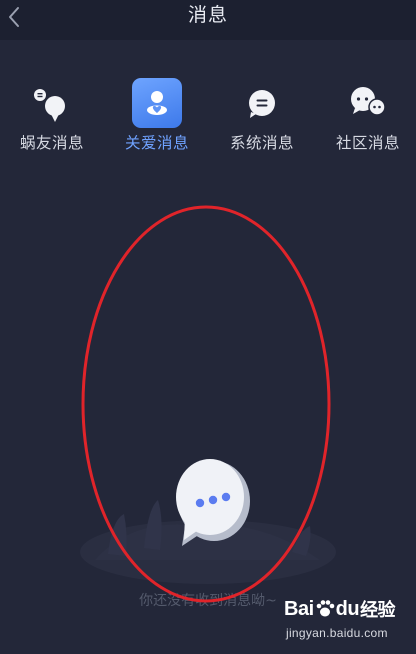 Image resolution: width=416 pixels, height=654 pixels. What do you see at coordinates (208, 521) in the screenshot?
I see `chat-bubble-illustration` at bounding box center [208, 521].